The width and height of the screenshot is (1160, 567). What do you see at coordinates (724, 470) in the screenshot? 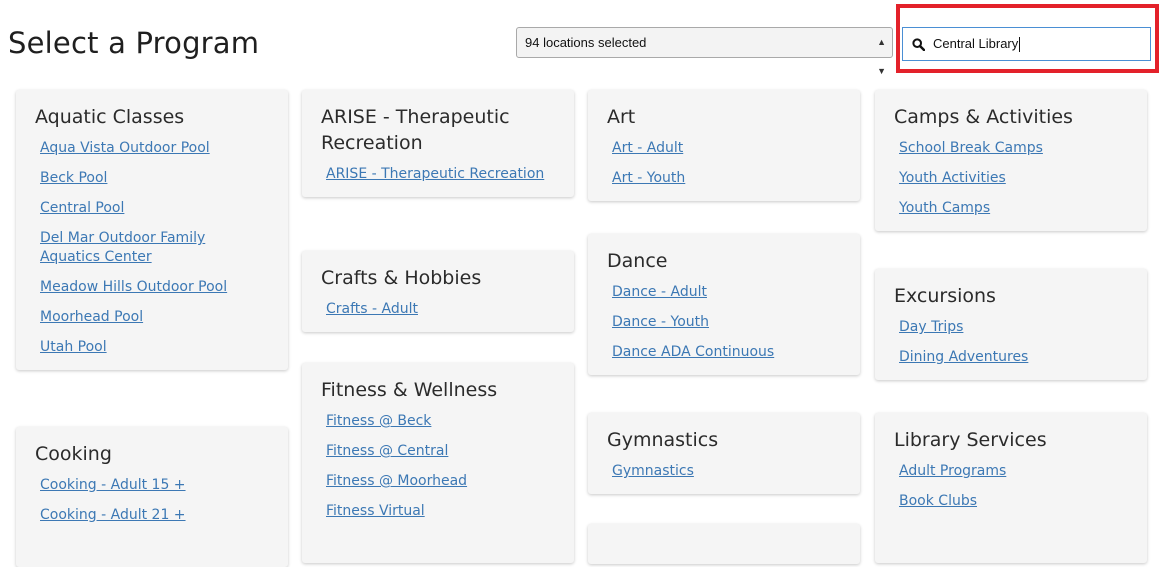
I see `list-item: Gymnastics` at bounding box center [724, 470].